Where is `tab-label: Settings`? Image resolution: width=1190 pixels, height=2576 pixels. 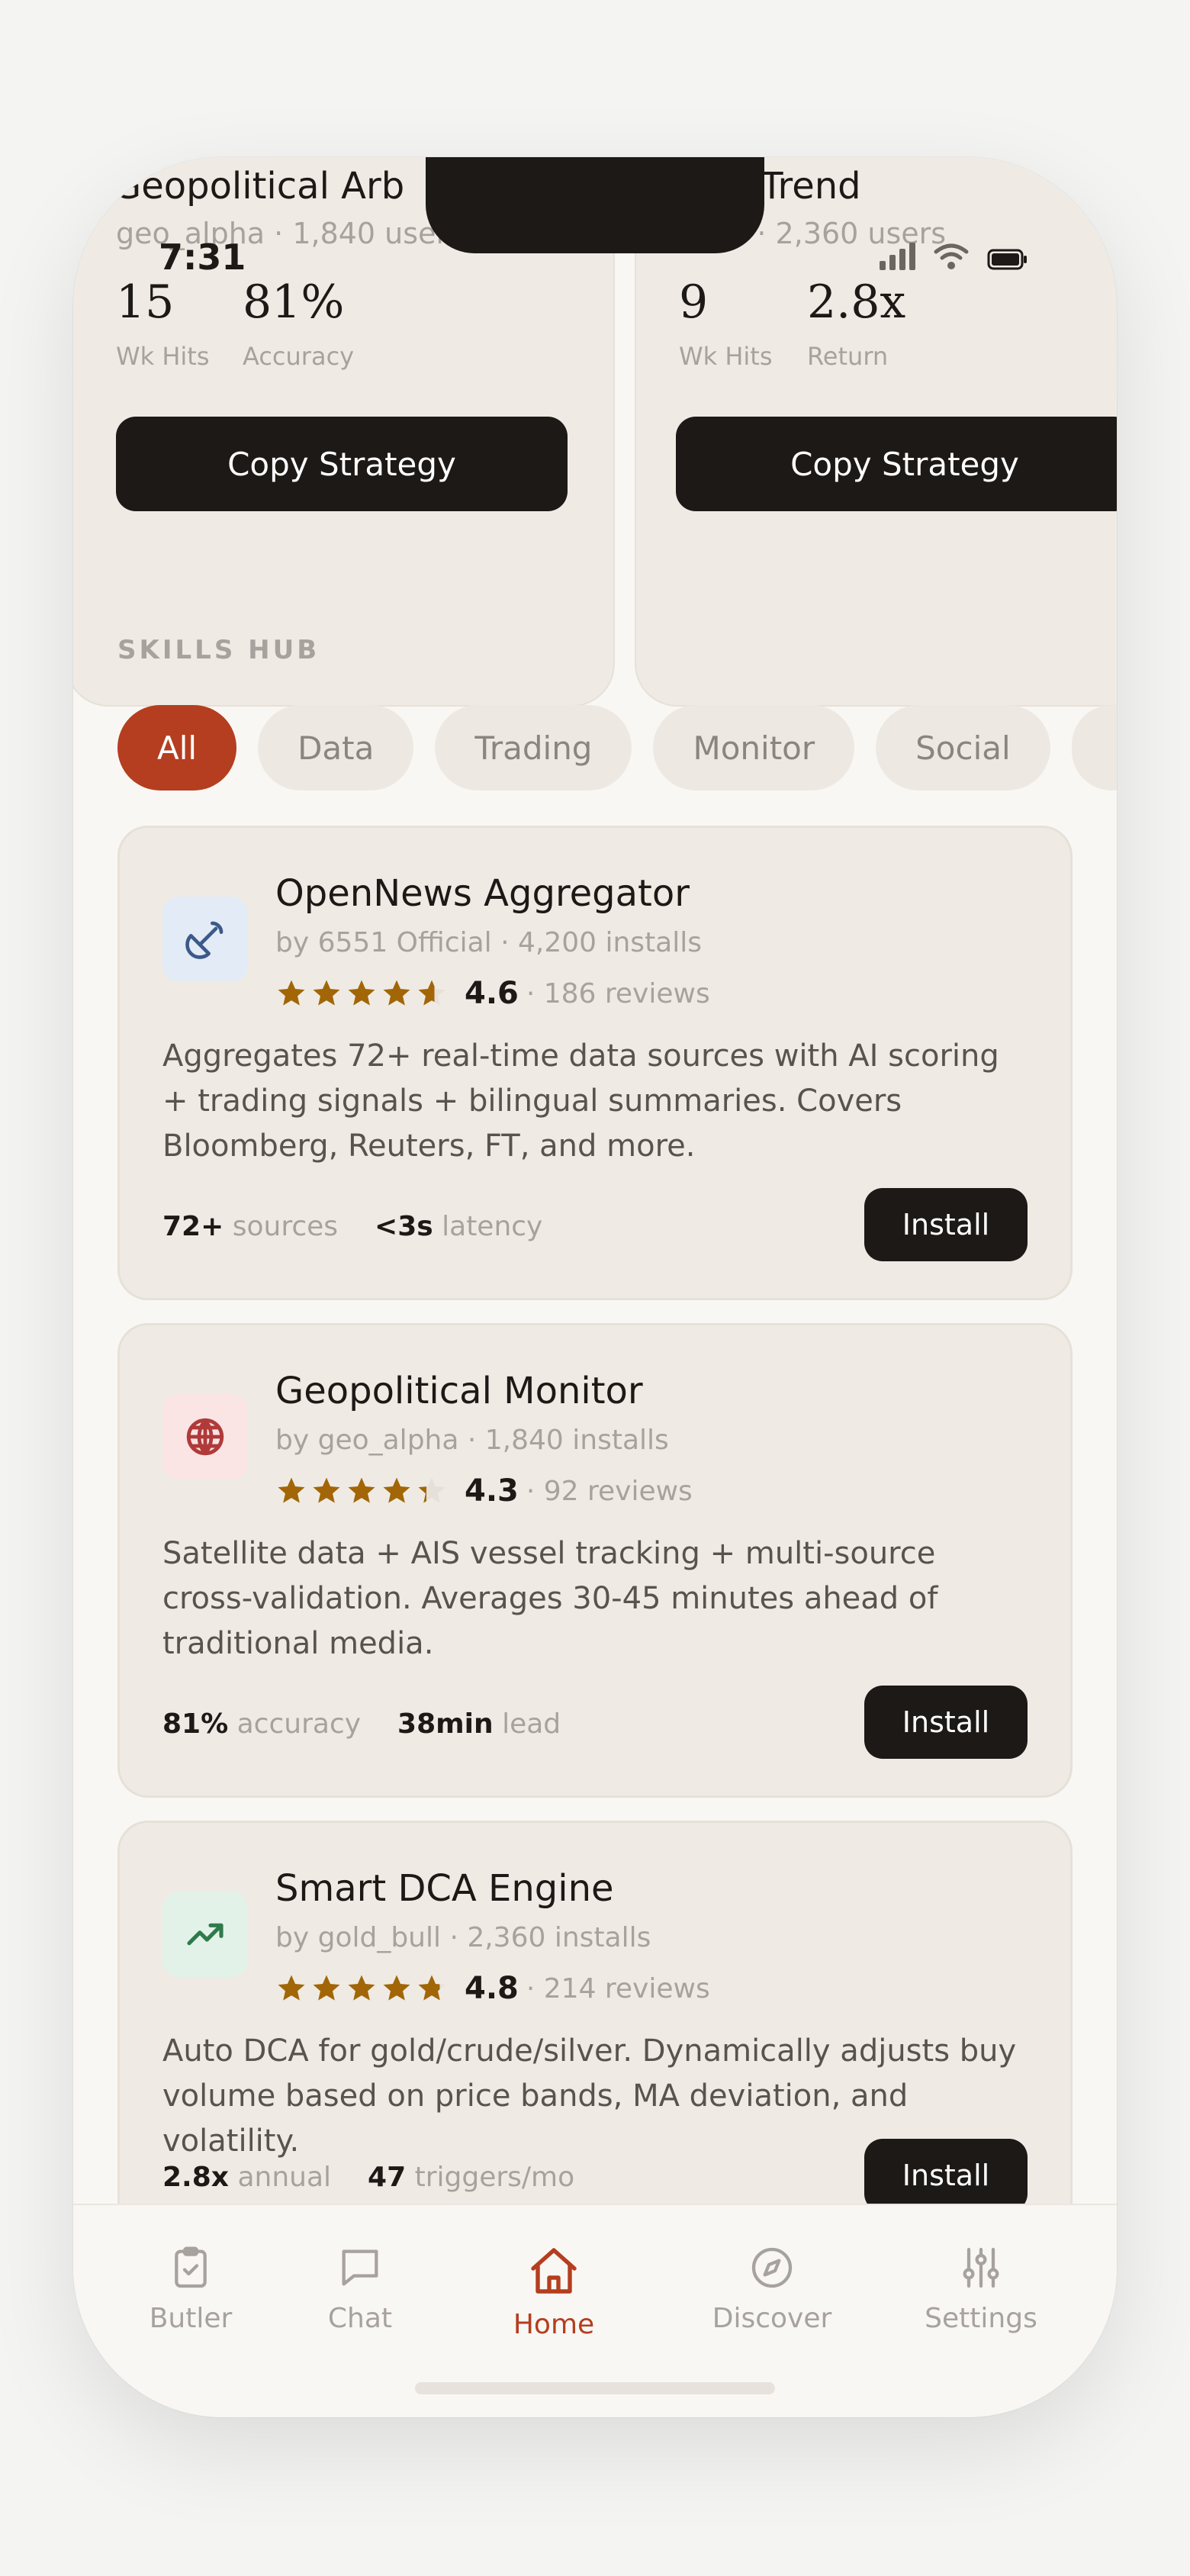 tab-label: Settings is located at coordinates (981, 2318).